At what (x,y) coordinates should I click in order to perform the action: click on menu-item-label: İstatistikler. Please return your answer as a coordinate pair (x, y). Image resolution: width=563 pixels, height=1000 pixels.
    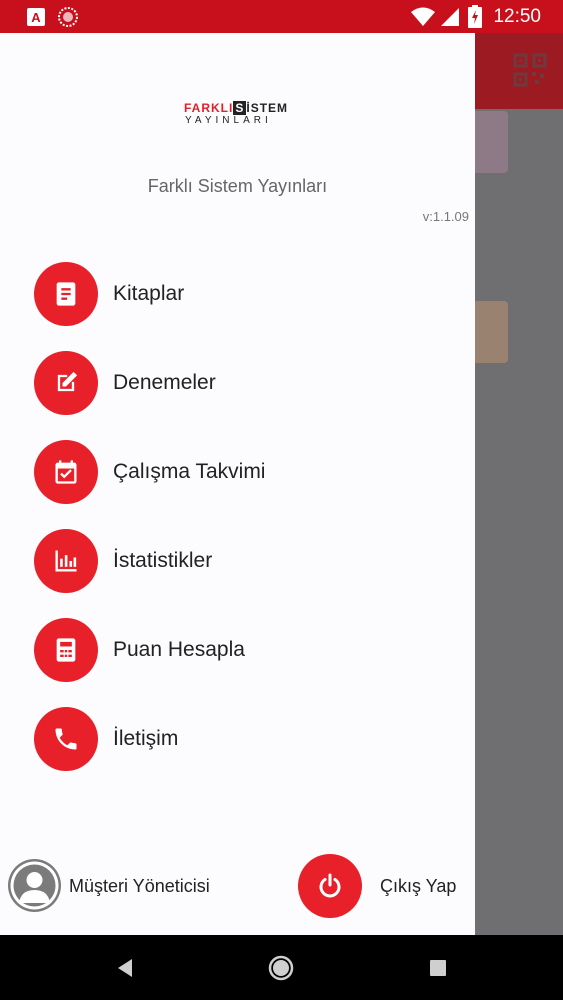
    Looking at the image, I should click on (163, 560).